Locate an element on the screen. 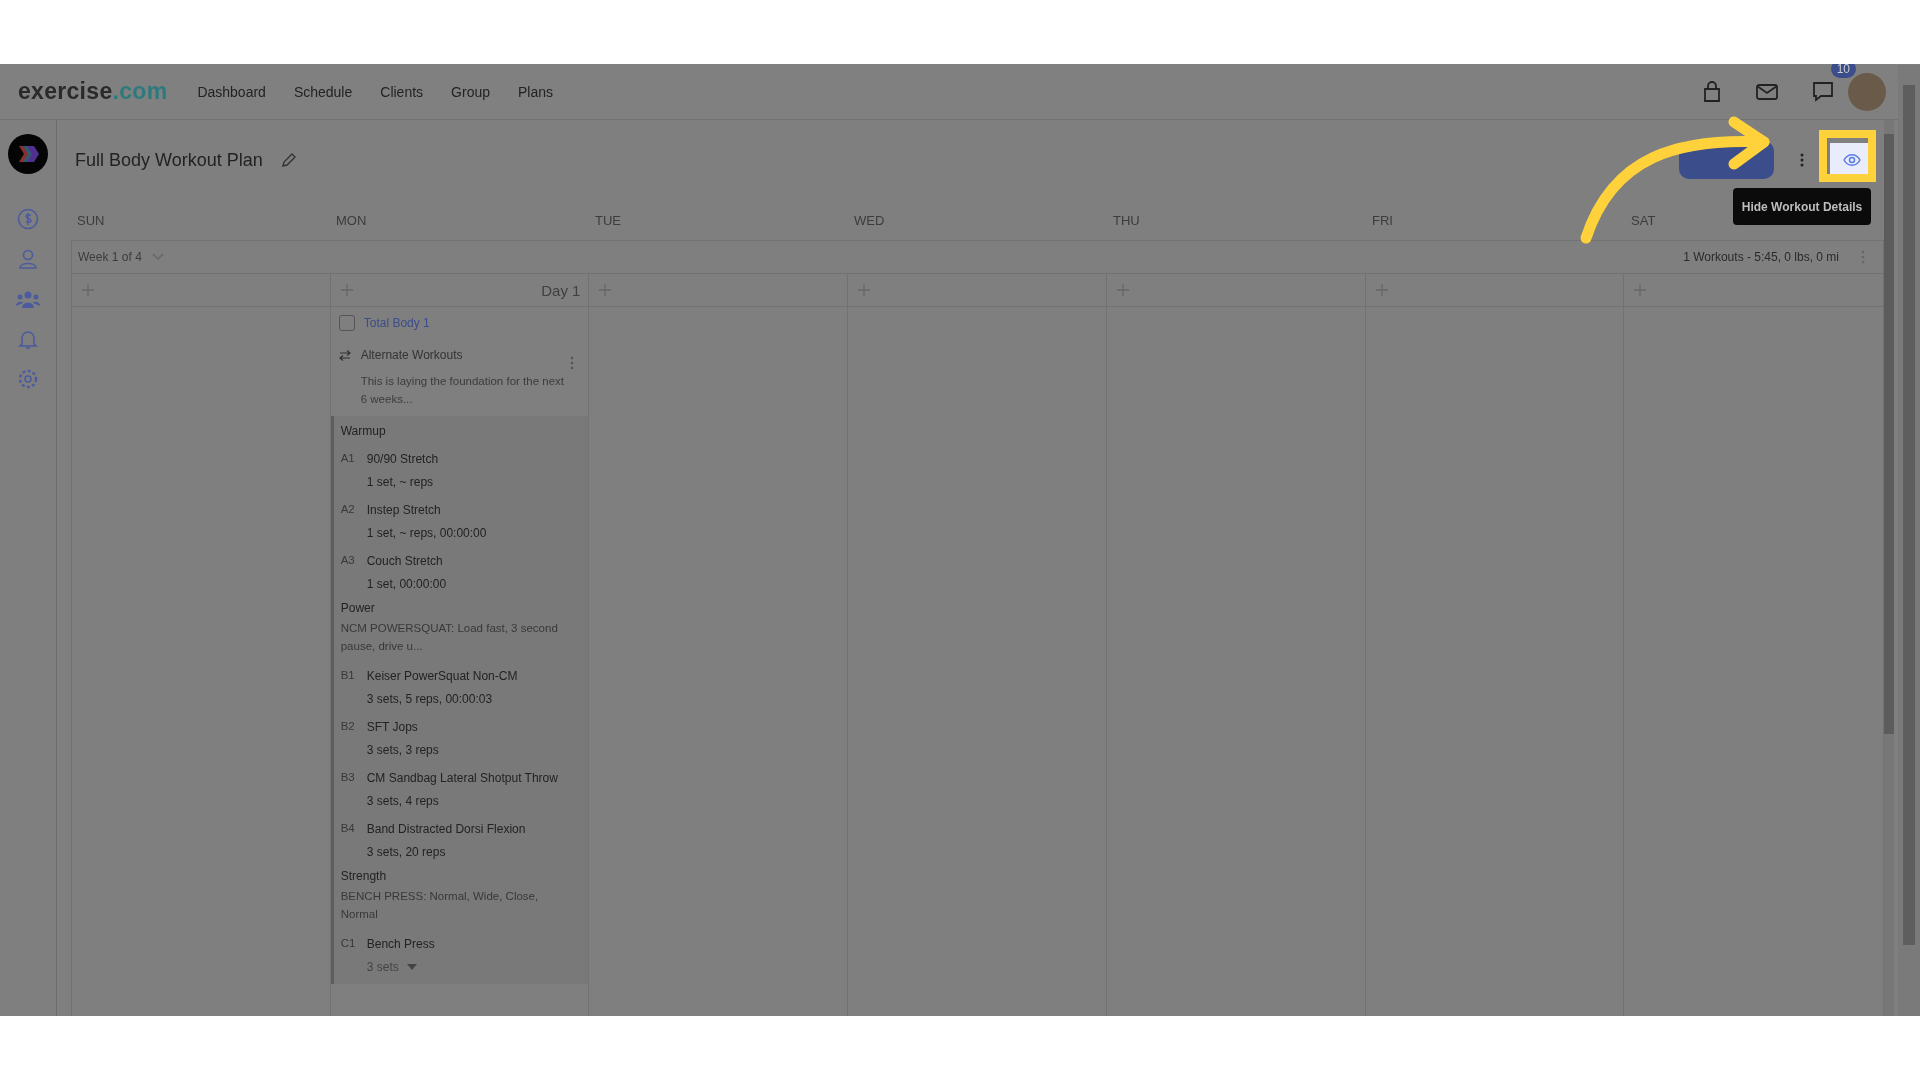 This screenshot has width=1920, height=1080. day-header: WED is located at coordinates (869, 220).